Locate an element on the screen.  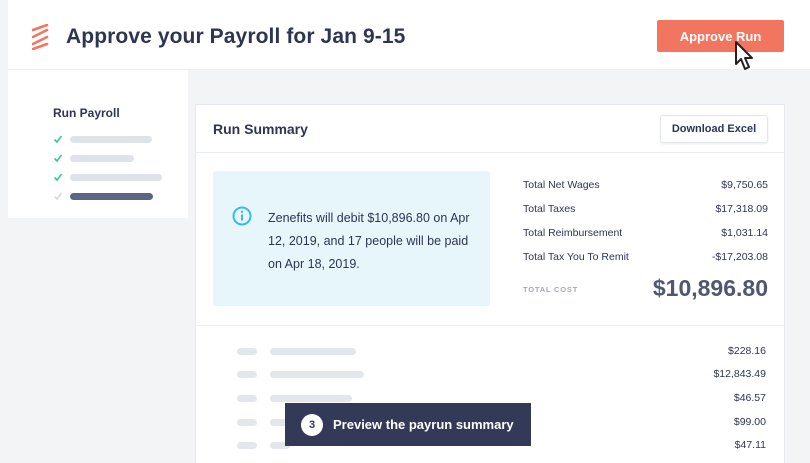
card-header: Run Summary Download Excel is located at coordinates (490, 129).